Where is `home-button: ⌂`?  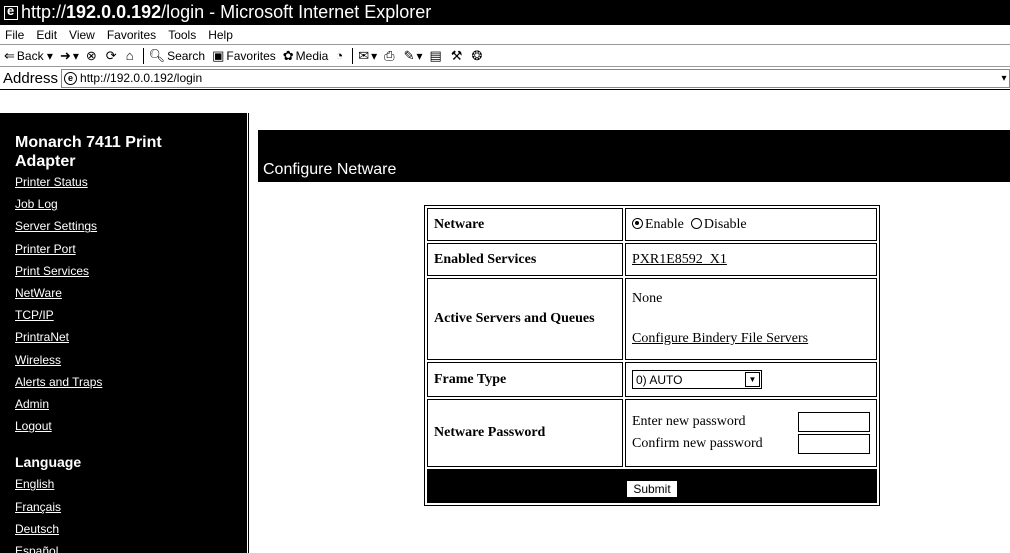 home-button: ⌂ is located at coordinates (131, 55).